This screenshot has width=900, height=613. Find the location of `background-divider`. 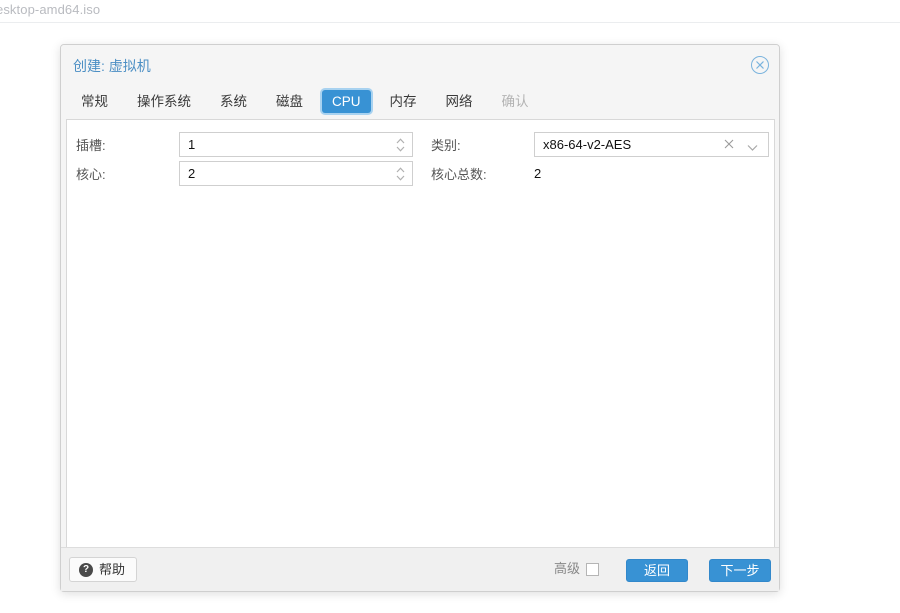

background-divider is located at coordinates (450, 22).